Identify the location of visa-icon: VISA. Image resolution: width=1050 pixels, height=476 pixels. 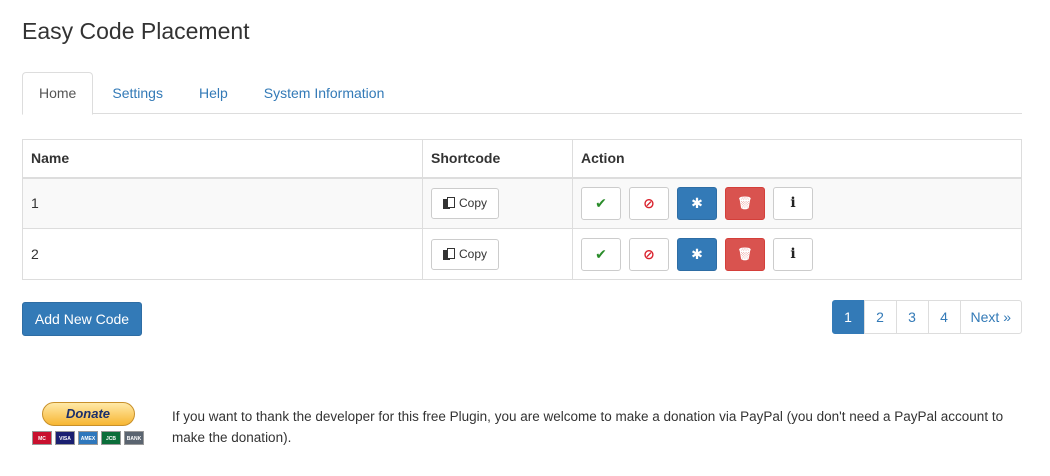
(65, 438).